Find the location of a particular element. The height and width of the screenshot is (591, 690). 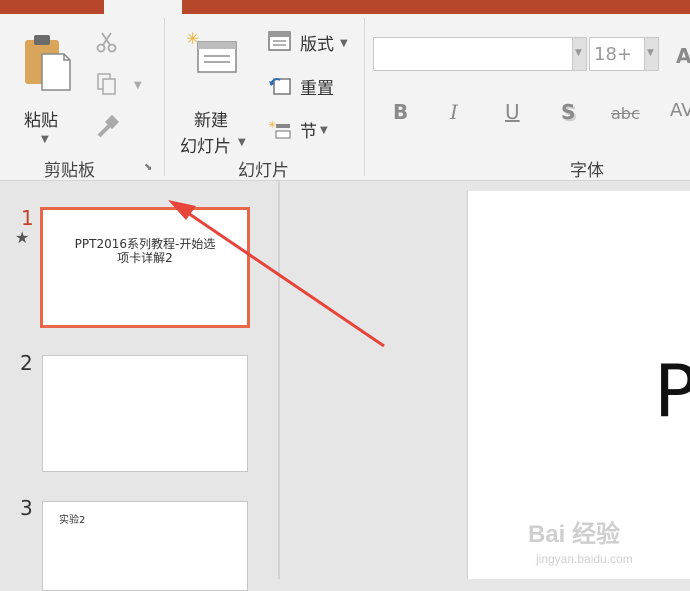

layout-button: 版式 ▼ is located at coordinates (311, 42).